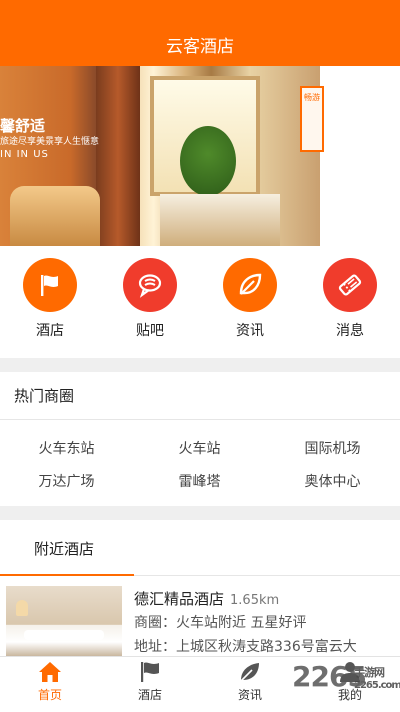  Describe the element at coordinates (64, 635) in the screenshot. I see `bed-graphic` at that location.